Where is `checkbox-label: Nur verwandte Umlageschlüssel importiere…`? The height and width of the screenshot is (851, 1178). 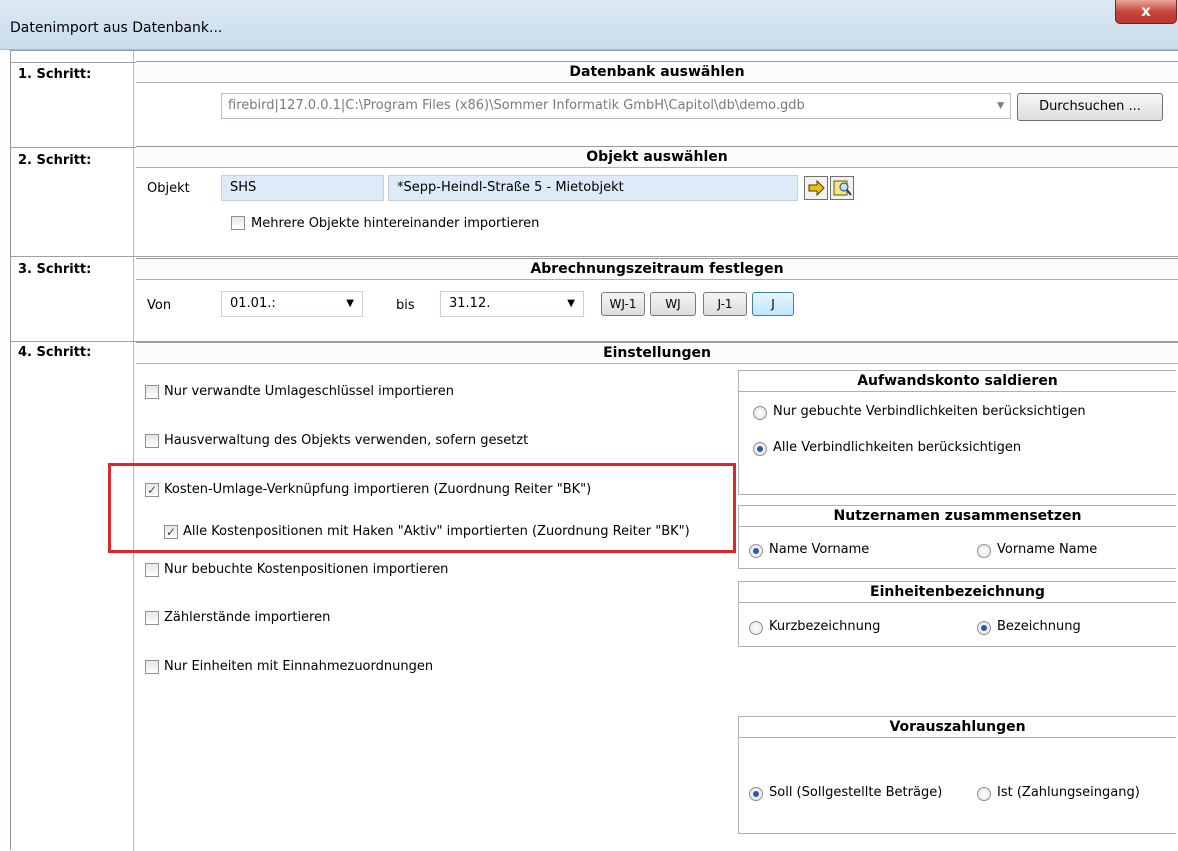 checkbox-label: Nur verwandte Umlageschlüssel importiere… is located at coordinates (309, 391).